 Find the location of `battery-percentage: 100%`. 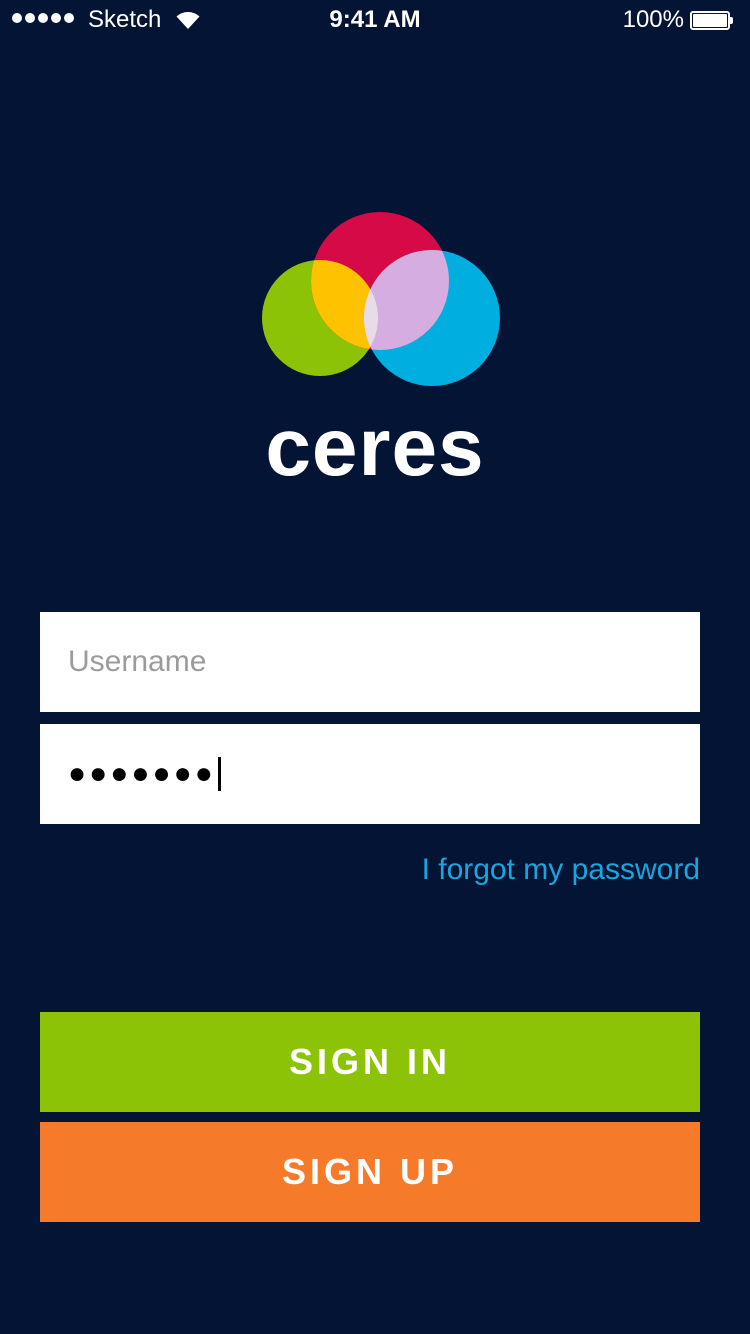

battery-percentage: 100% is located at coordinates (653, 19).